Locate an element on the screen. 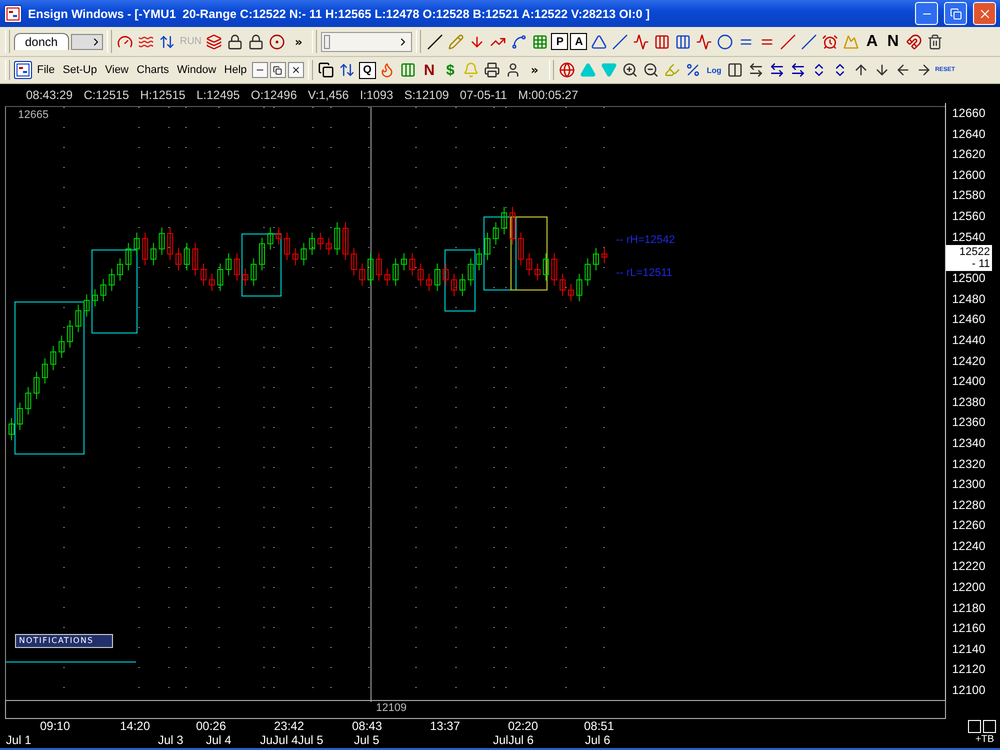 The height and width of the screenshot is (750, 1000). quote-value: 08:43:29 is located at coordinates (49, 95).